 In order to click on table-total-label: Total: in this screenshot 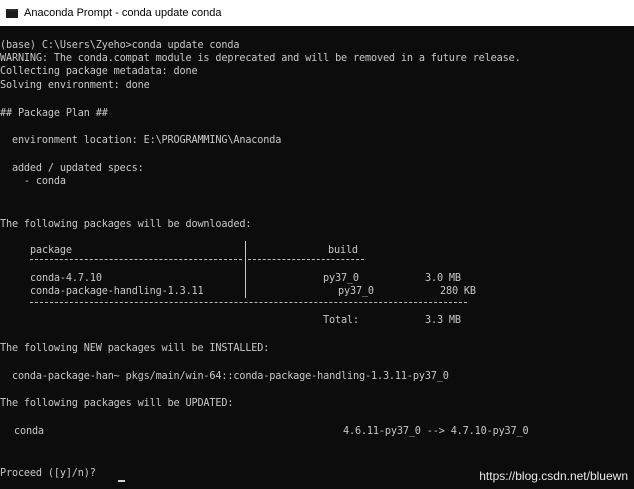, I will do `click(341, 320)`.